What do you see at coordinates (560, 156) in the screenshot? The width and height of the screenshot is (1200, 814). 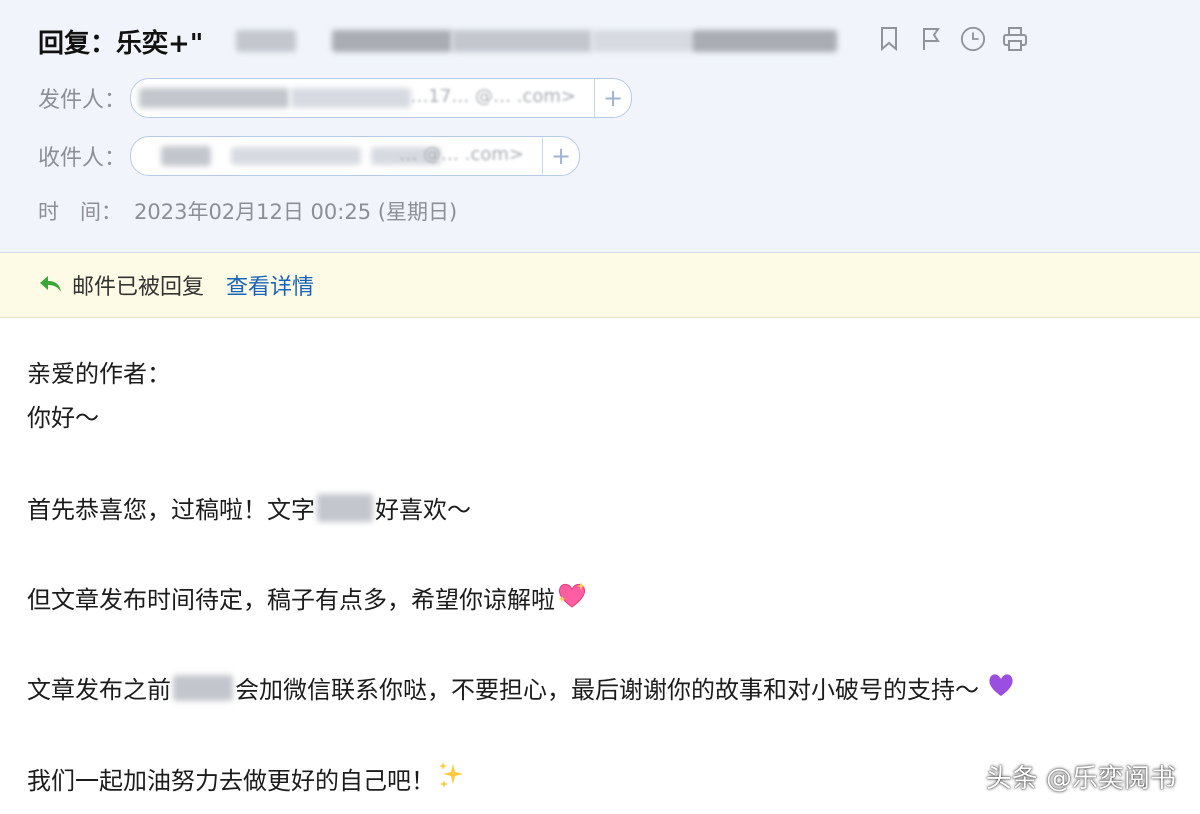 I see `add-recipient-contact-button: +` at bounding box center [560, 156].